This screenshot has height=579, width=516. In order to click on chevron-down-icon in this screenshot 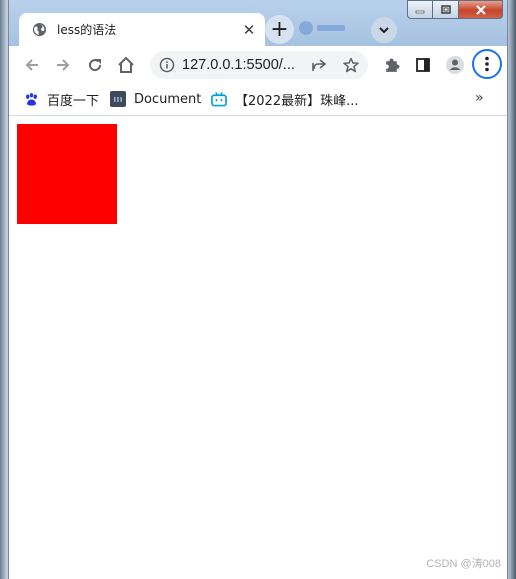, I will do `click(384, 30)`.